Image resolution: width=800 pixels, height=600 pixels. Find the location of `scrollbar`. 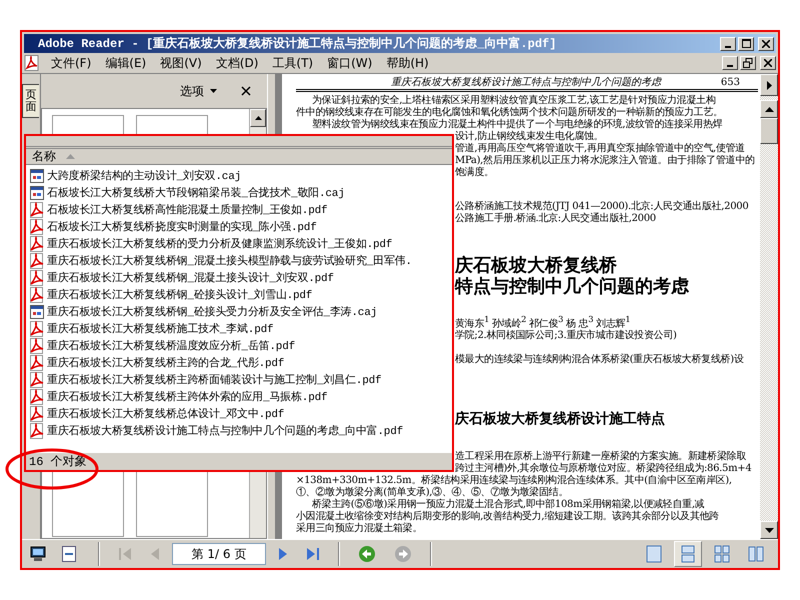

scrollbar is located at coordinates (769, 306).